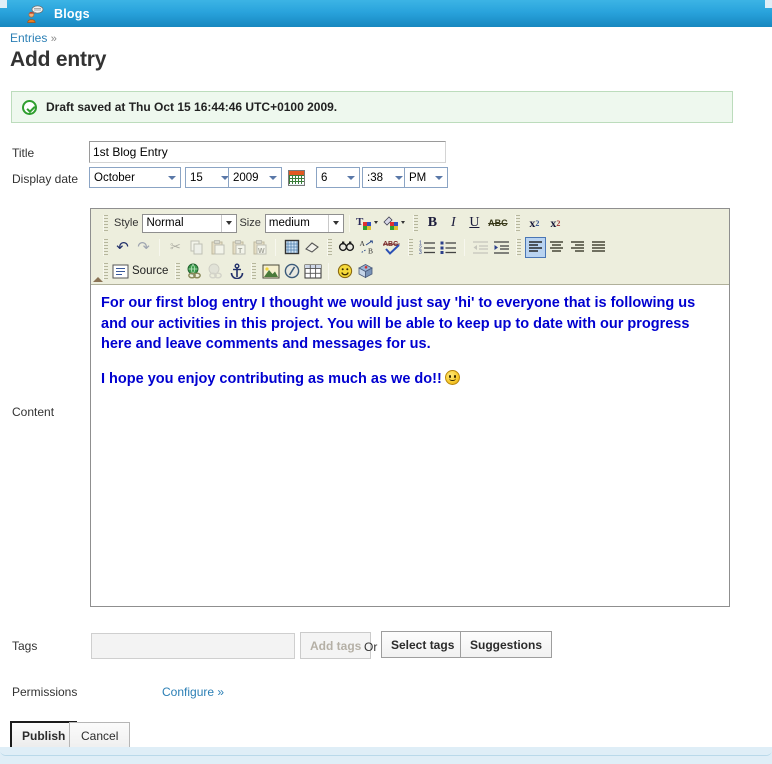  I want to click on calendar-icon, so click(296, 178).